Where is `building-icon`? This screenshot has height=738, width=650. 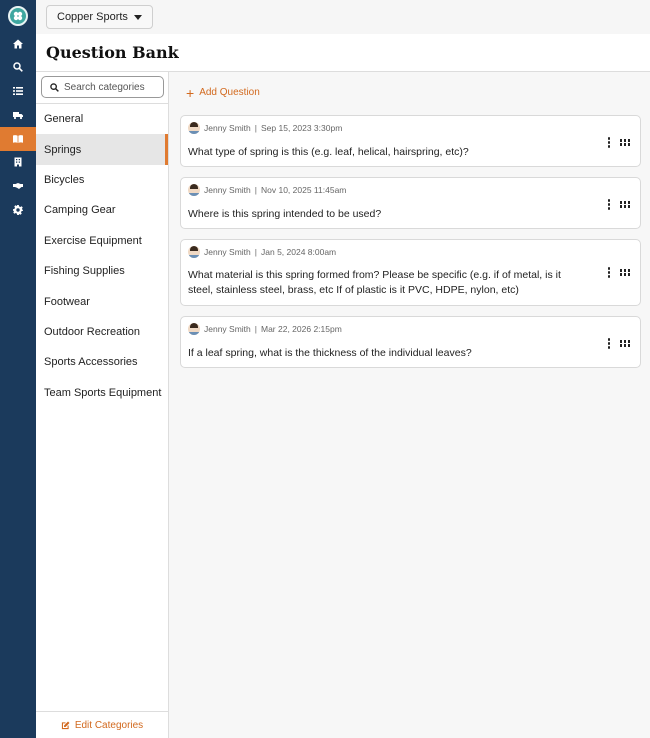
building-icon is located at coordinates (18, 162).